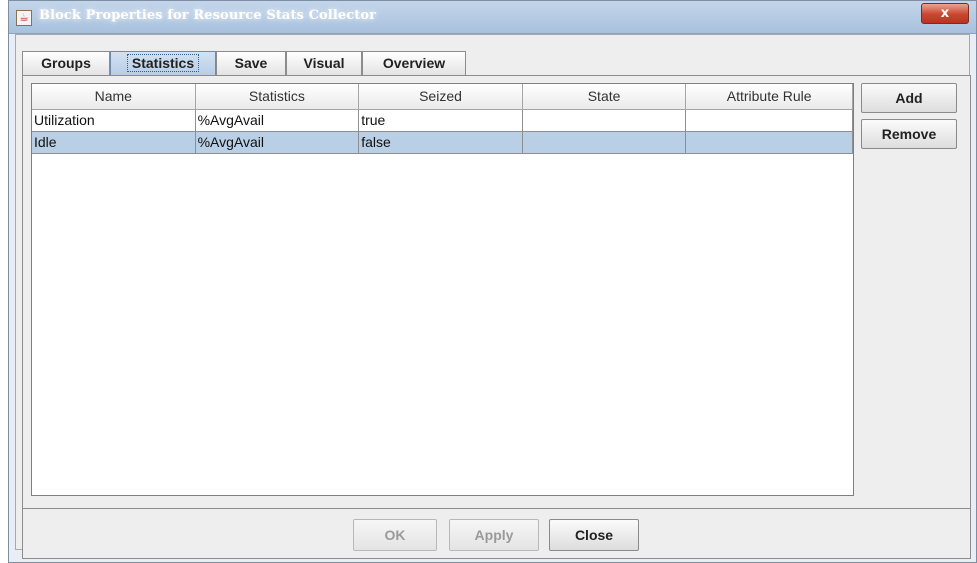 The image size is (977, 563). Describe the element at coordinates (909, 134) in the screenshot. I see `remove-button: Remove` at that location.